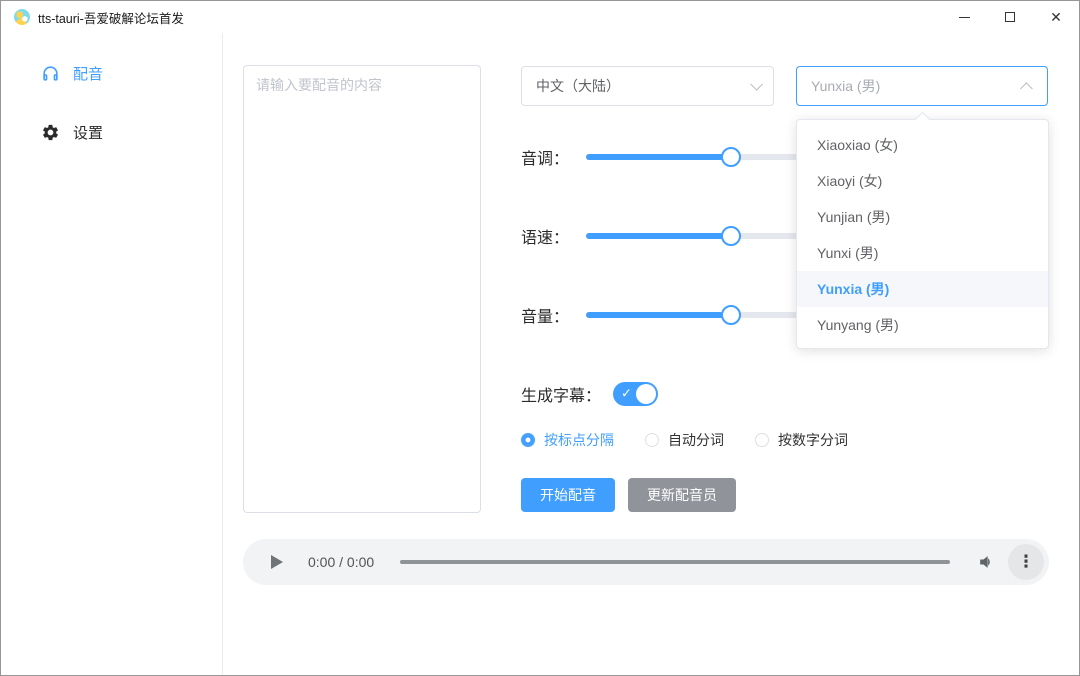 This screenshot has height=676, width=1080. What do you see at coordinates (646, 394) in the screenshot?
I see `switch-knob` at bounding box center [646, 394].